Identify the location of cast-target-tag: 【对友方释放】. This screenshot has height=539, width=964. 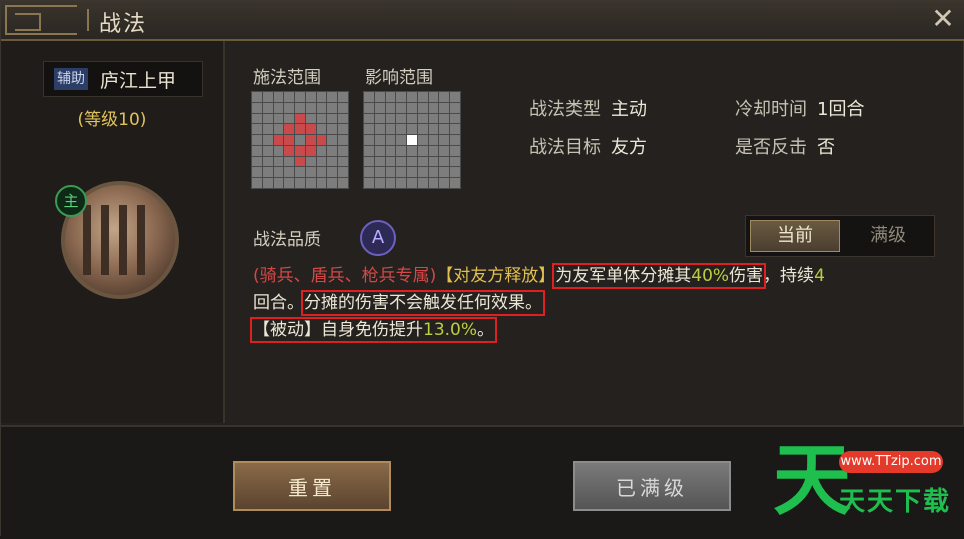
(496, 276).